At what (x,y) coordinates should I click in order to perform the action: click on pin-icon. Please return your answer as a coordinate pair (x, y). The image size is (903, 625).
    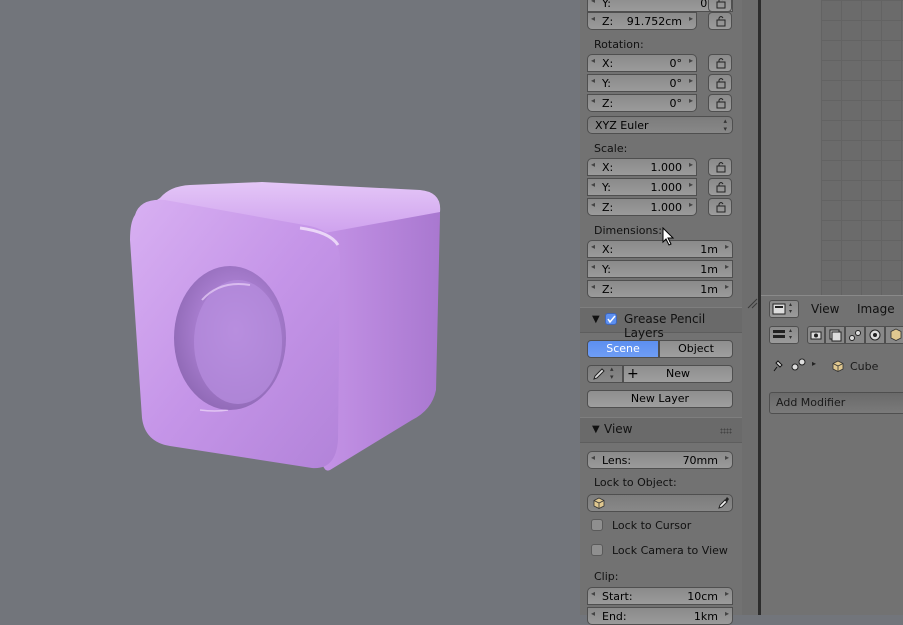
    Looking at the image, I should click on (778, 366).